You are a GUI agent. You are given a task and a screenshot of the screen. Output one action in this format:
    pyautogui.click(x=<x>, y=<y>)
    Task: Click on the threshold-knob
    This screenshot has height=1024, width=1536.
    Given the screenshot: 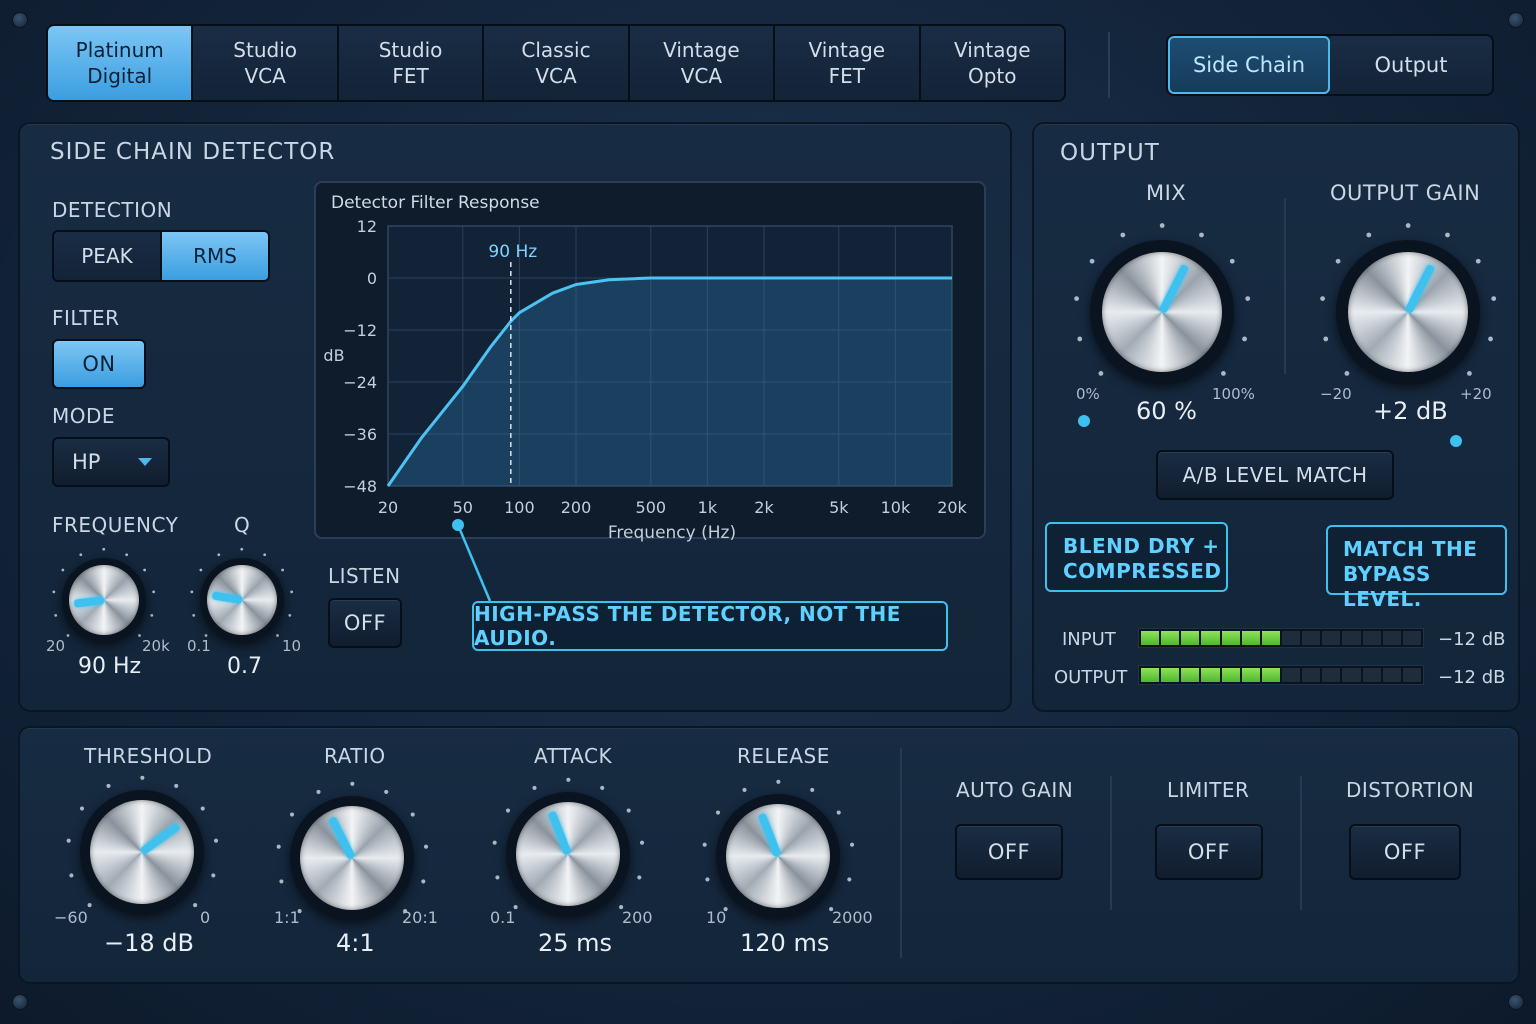 What is the action you would take?
    pyautogui.click(x=142, y=844)
    